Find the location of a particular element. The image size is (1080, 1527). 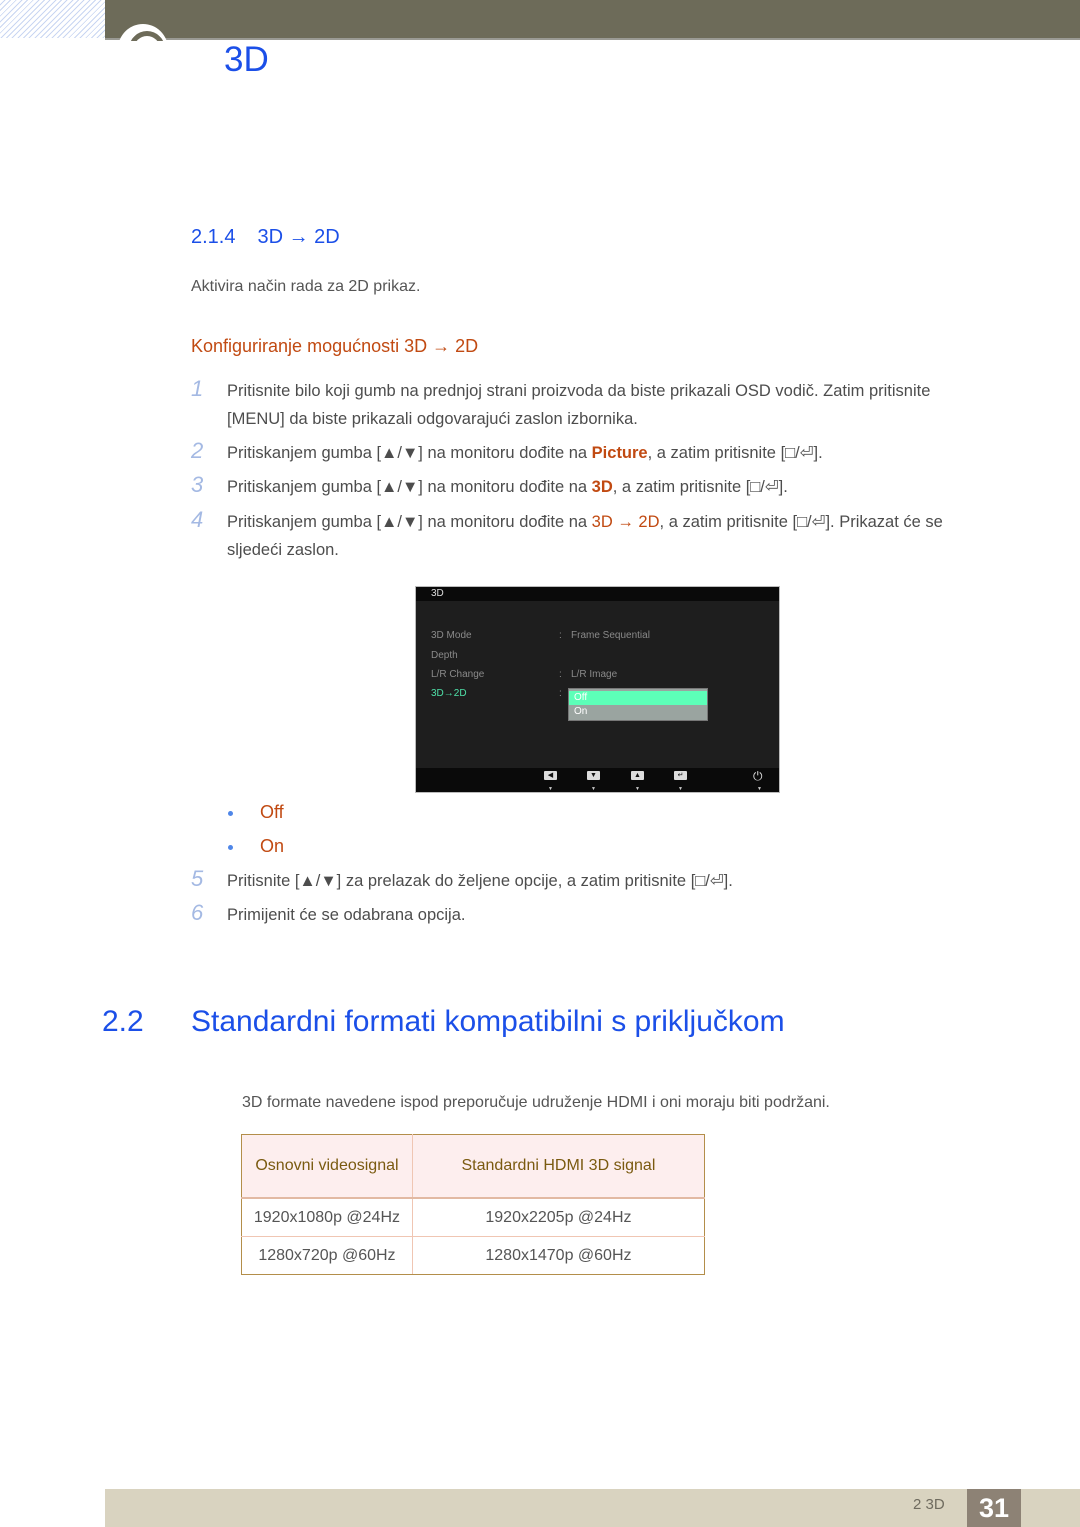

header-band is located at coordinates (592, 20).